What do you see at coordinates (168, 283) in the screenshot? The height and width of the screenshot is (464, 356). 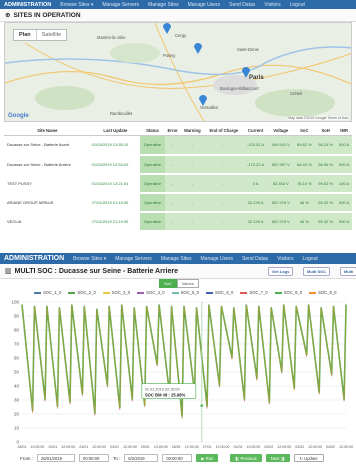 I see `soc-toggle: SoC` at bounding box center [168, 283].